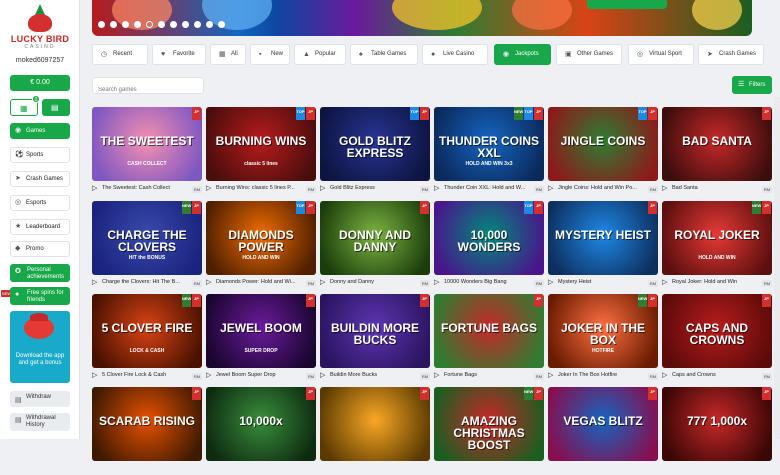 The width and height of the screenshot is (780, 475). What do you see at coordinates (148, 90) in the screenshot?
I see `search-input` at bounding box center [148, 90].